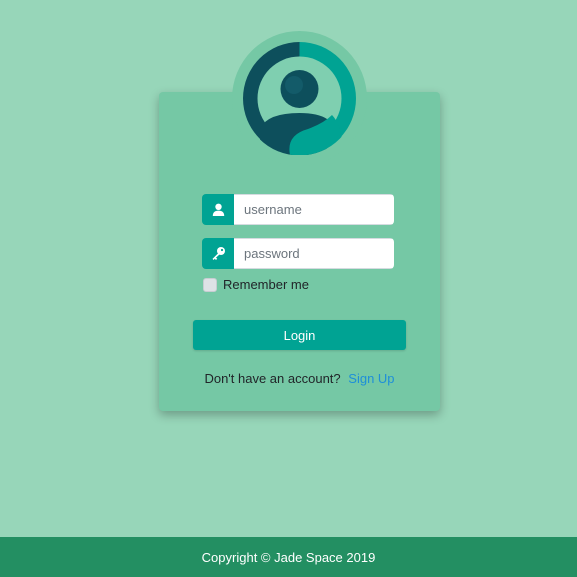 Image resolution: width=577 pixels, height=577 pixels. Describe the element at coordinates (299, 335) in the screenshot. I see `login-button: Login` at that location.